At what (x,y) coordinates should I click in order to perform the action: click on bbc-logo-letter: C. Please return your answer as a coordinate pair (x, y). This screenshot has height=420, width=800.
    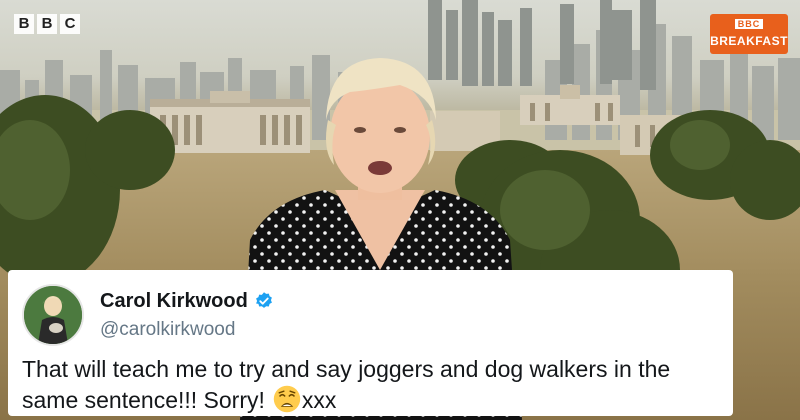
    Looking at the image, I should click on (70, 24).